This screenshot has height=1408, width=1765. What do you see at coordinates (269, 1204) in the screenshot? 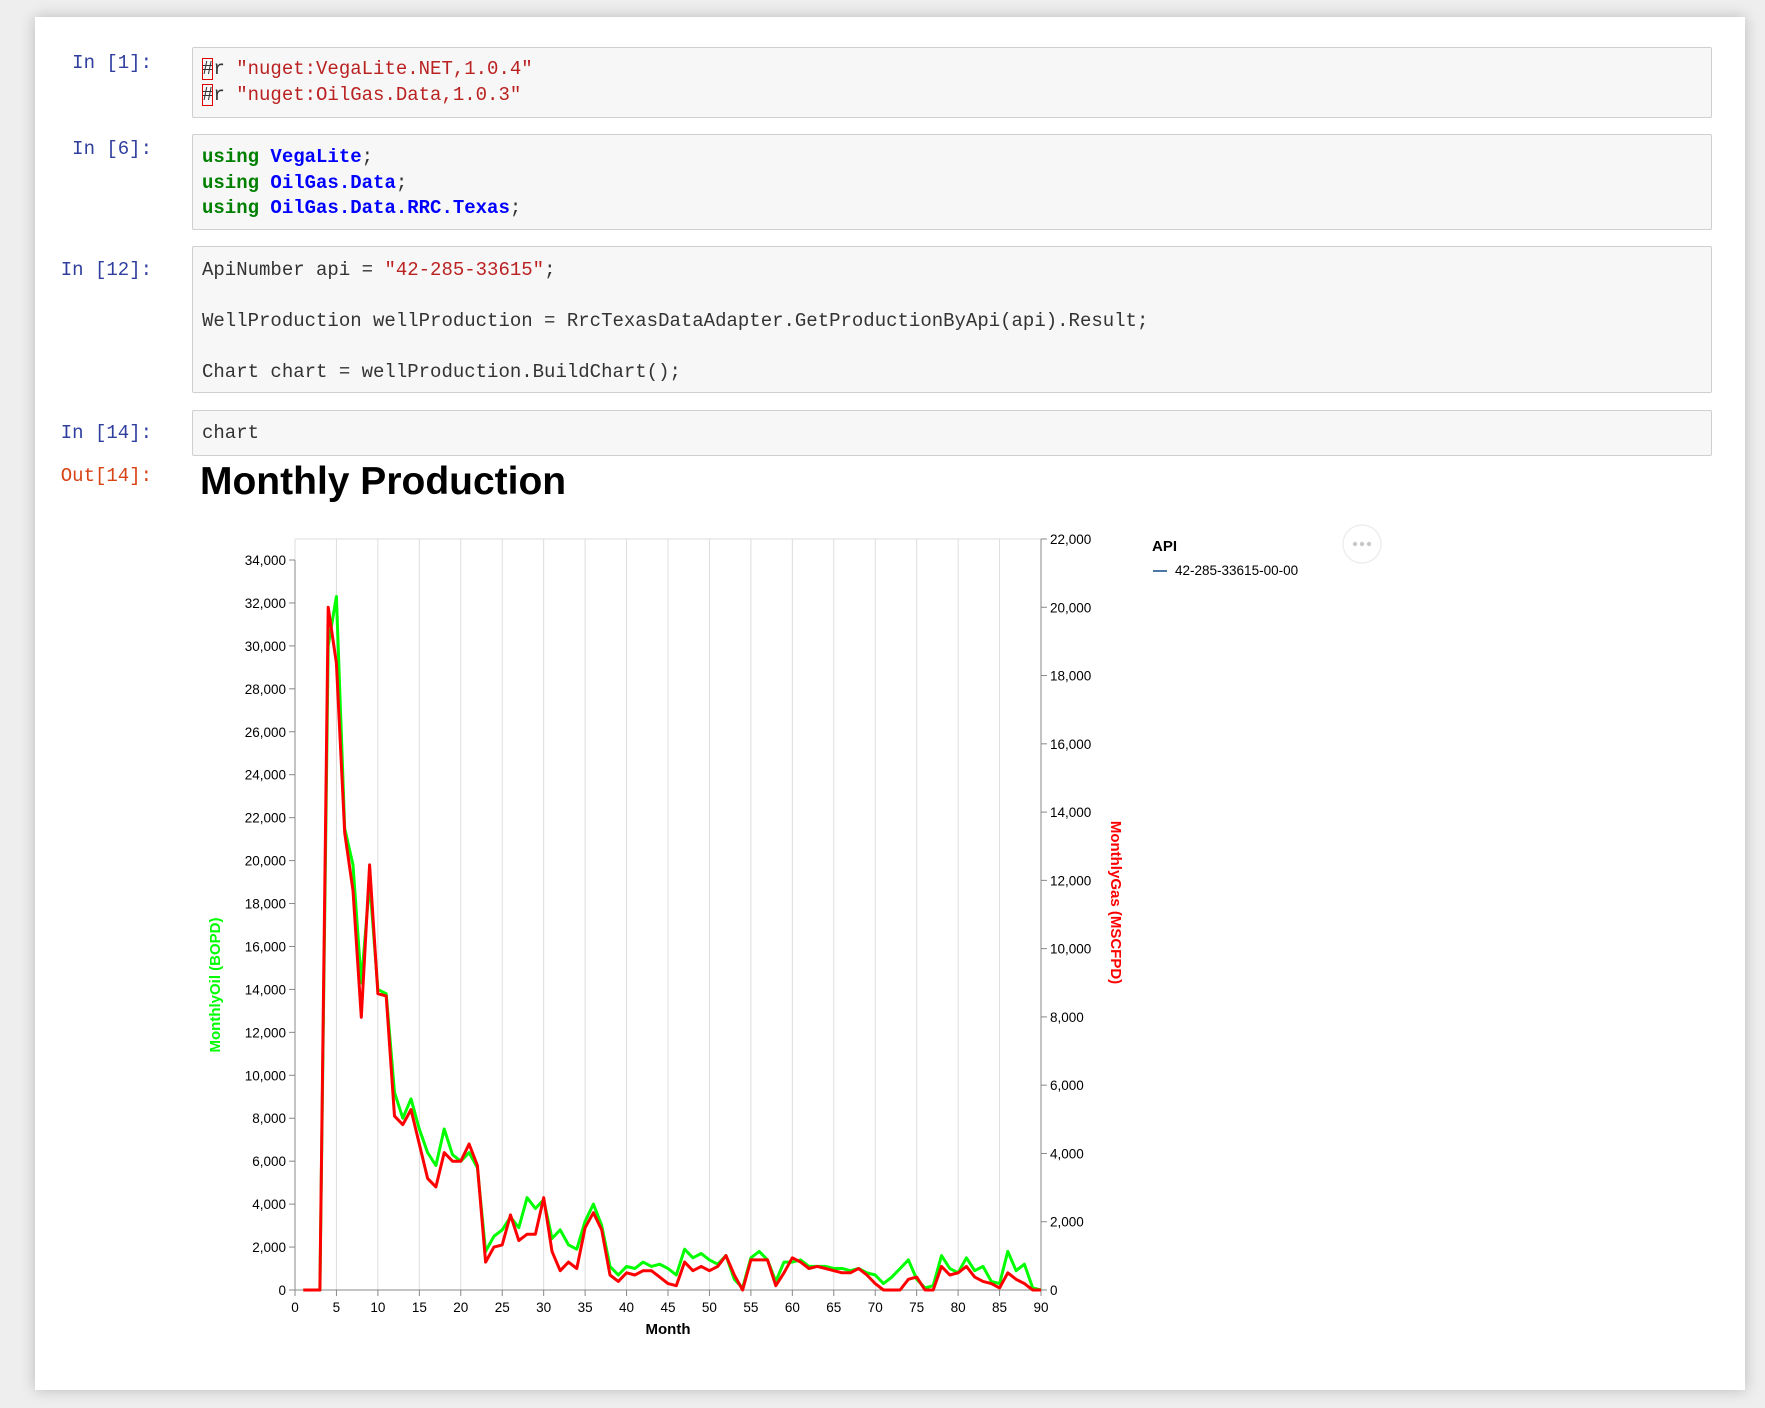
I see `y-left-tick-label: 4,000` at bounding box center [269, 1204].